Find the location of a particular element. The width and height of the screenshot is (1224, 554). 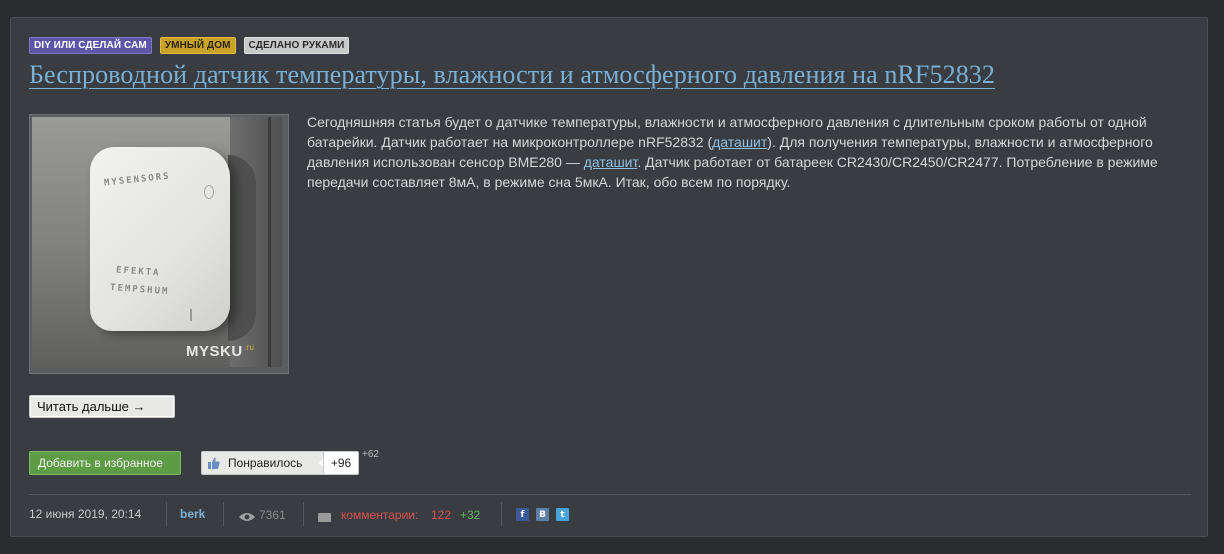

watermark-text: MYSKU is located at coordinates (214, 351).